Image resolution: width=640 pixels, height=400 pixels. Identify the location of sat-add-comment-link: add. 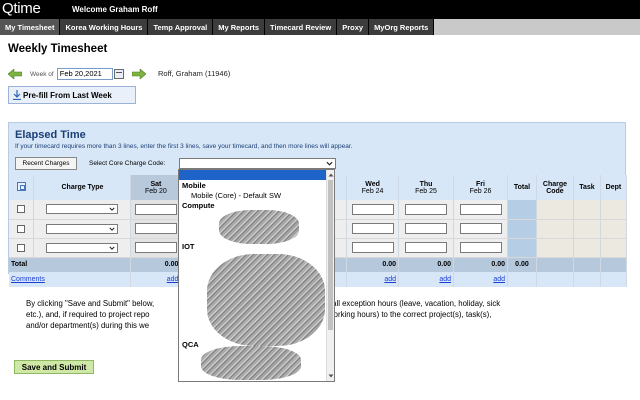
(173, 279).